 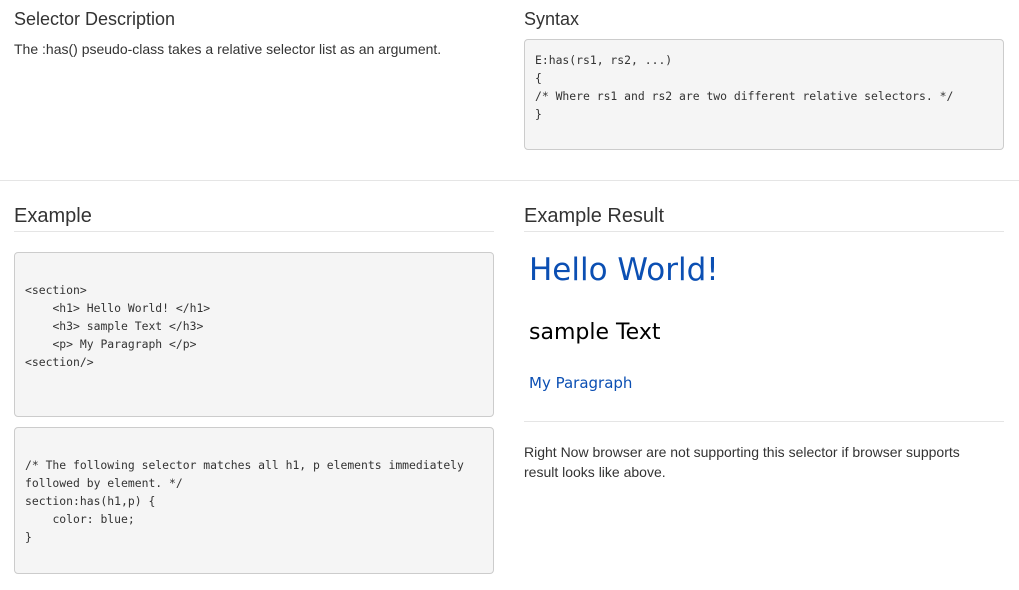 What do you see at coordinates (552, 19) in the screenshot?
I see `syntax-title: Syntax` at bounding box center [552, 19].